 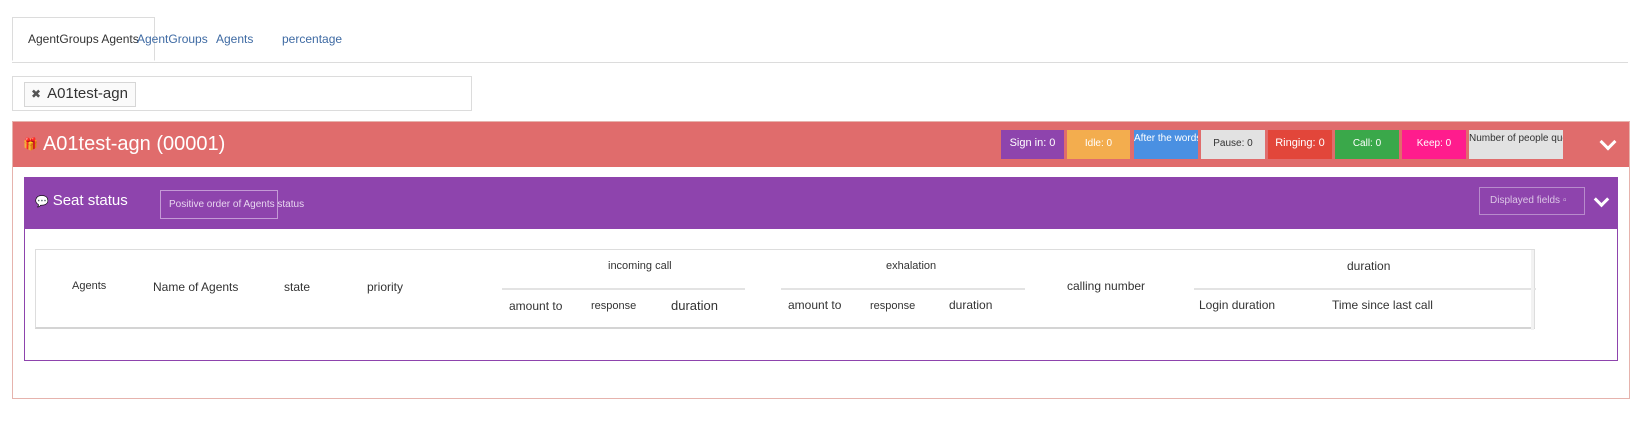 I want to click on badge-queuing: Number of people queuing: 0, so click(x=1516, y=144).